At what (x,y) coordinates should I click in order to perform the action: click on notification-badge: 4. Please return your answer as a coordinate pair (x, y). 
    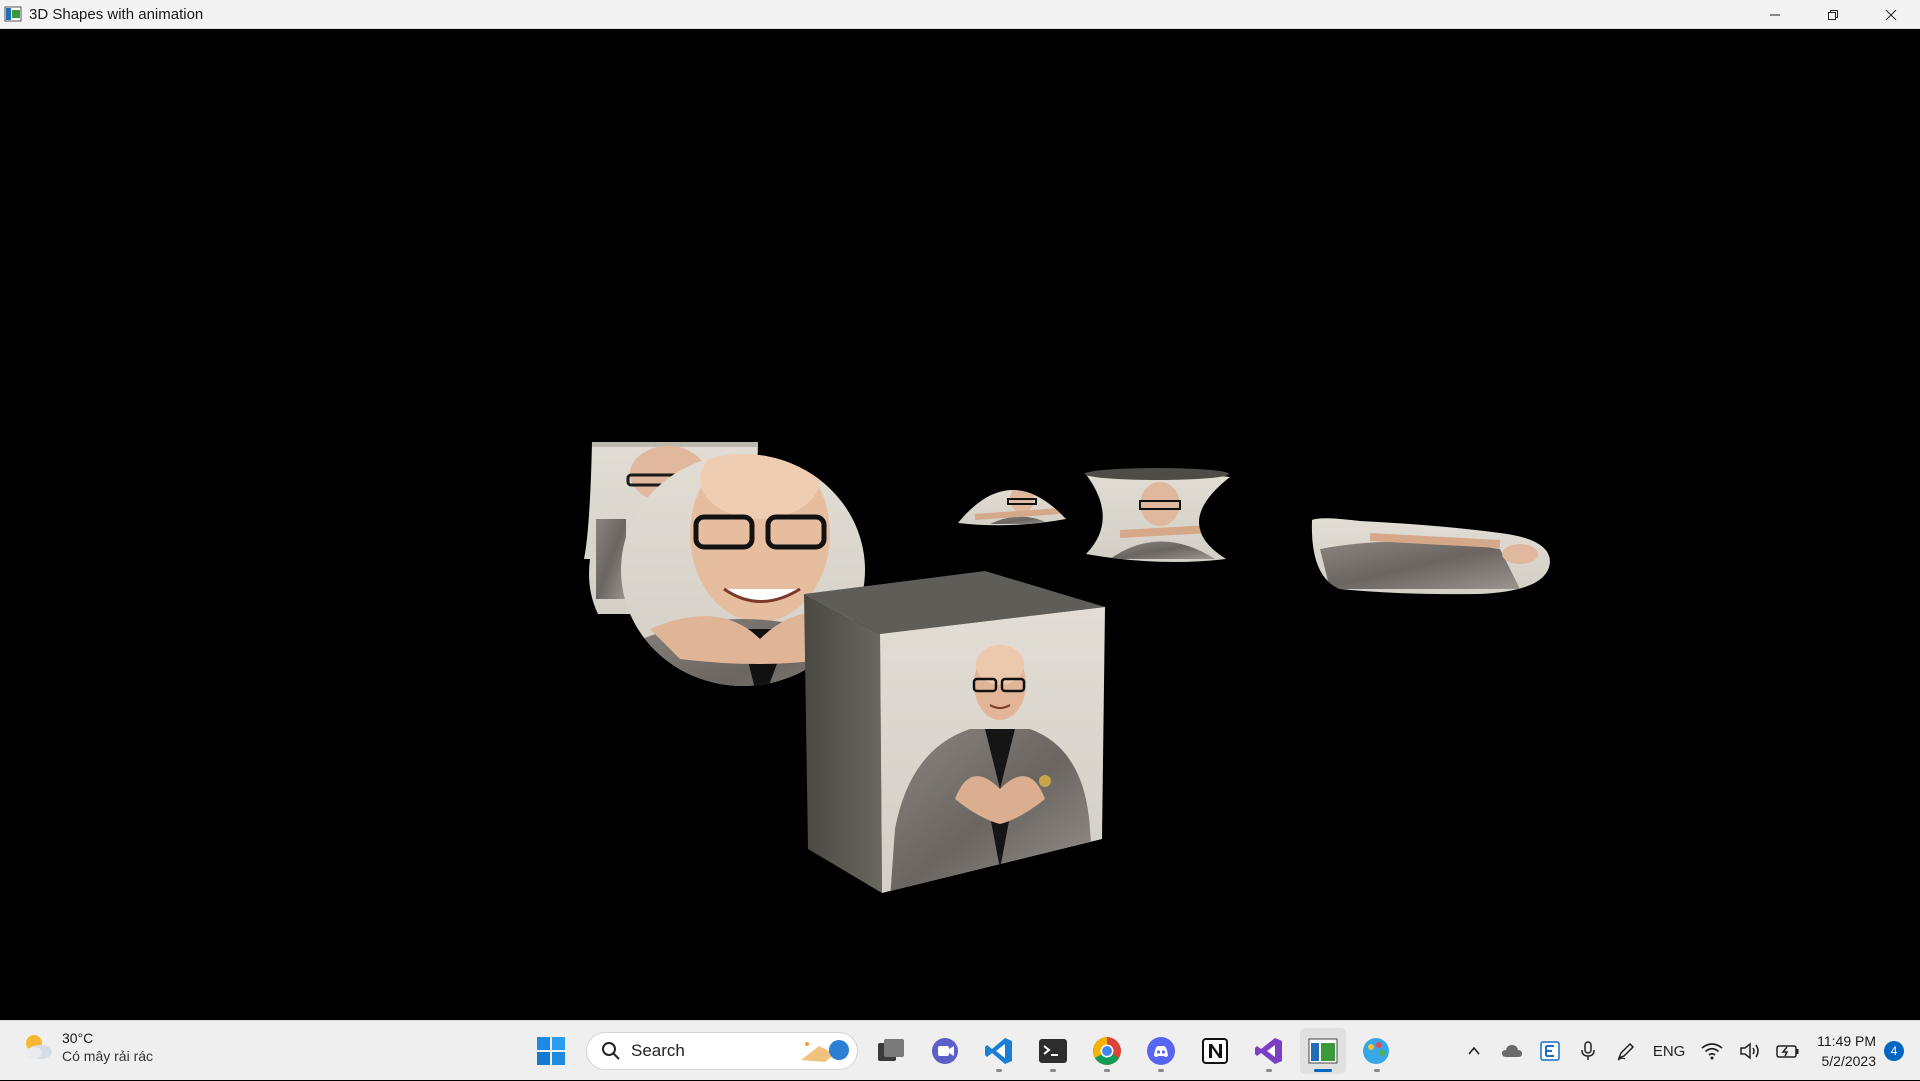
    Looking at the image, I should click on (1894, 1051).